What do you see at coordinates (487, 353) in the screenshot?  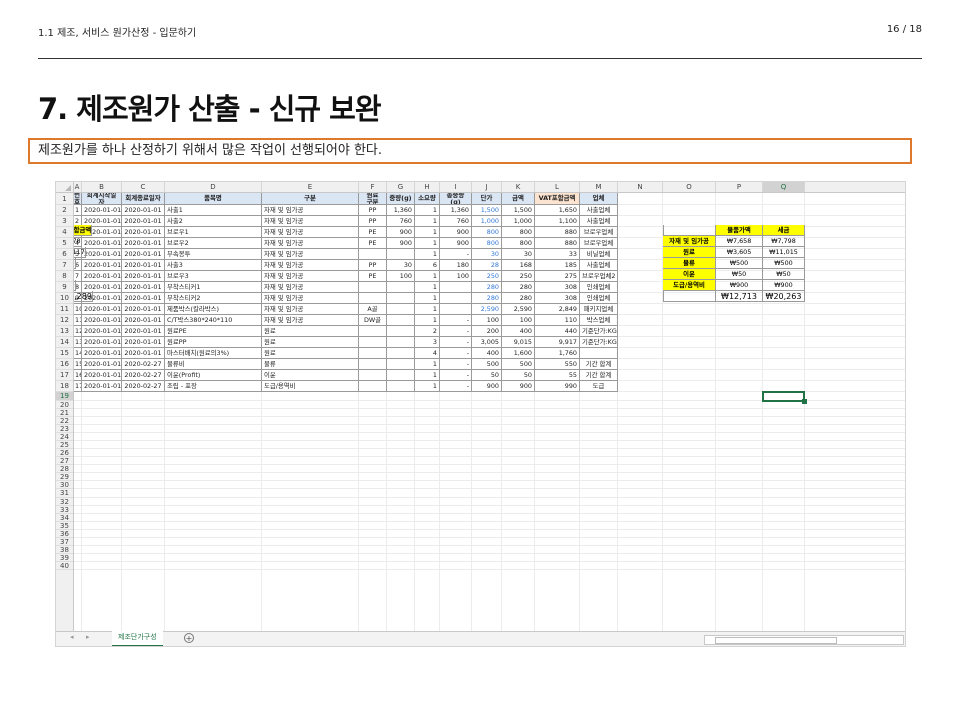 I see `table-cell: 400` at bounding box center [487, 353].